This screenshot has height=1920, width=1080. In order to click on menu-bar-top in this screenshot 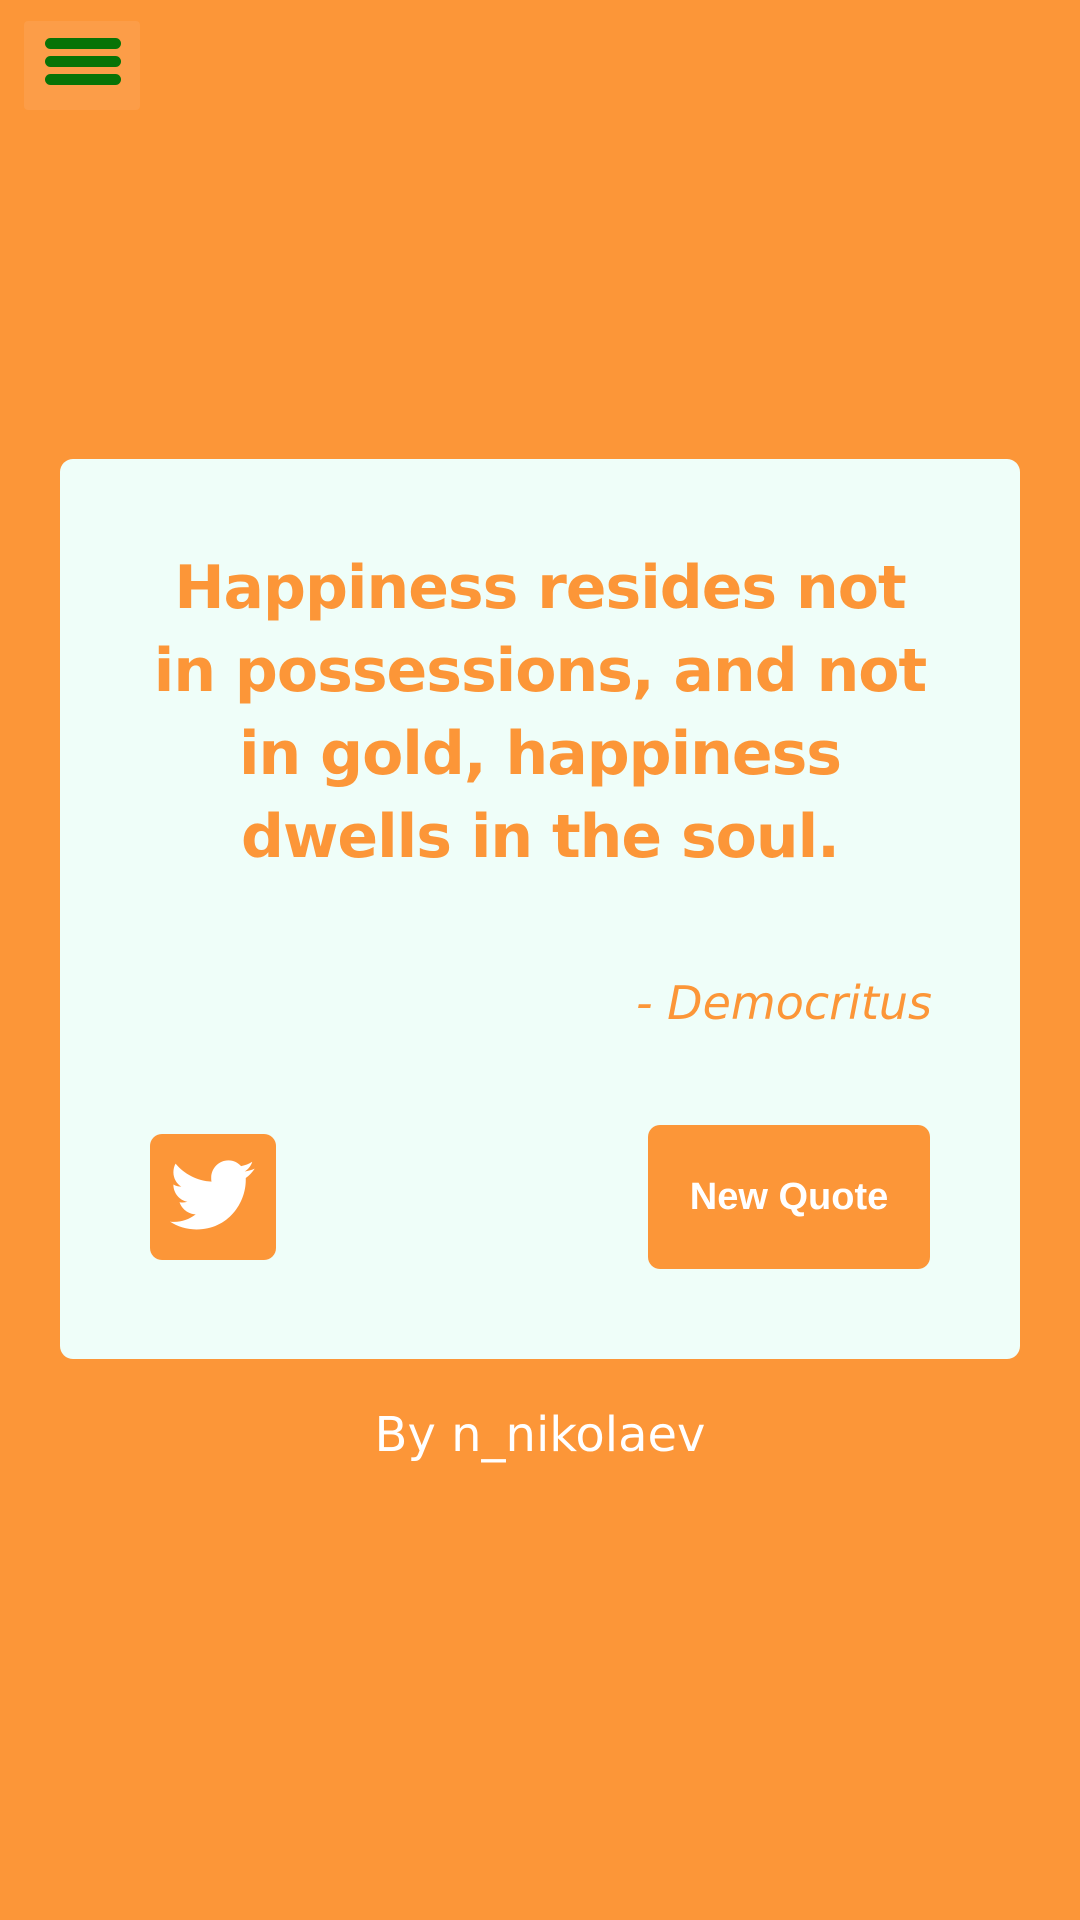, I will do `click(83, 43)`.